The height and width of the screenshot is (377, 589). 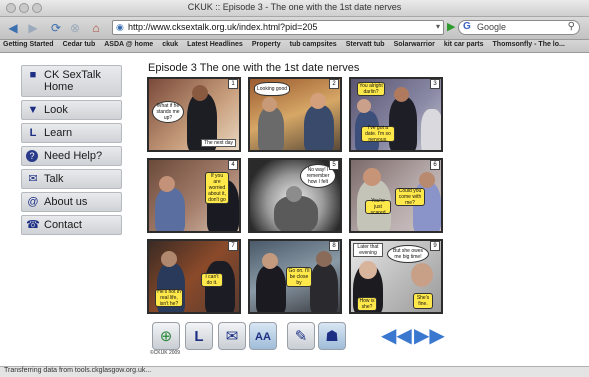 I want to click on about-icon: @, so click(x=33, y=202).